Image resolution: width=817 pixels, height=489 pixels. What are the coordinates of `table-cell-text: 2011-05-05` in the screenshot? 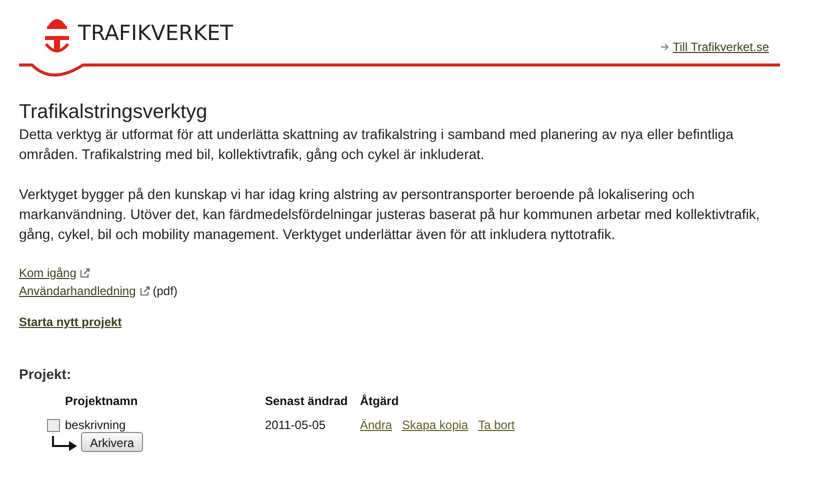 It's located at (295, 425).